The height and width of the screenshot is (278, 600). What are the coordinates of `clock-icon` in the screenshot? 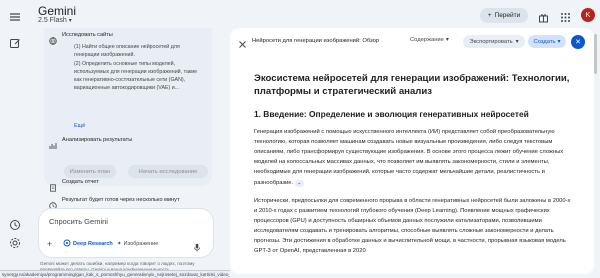 It's located at (53, 203).